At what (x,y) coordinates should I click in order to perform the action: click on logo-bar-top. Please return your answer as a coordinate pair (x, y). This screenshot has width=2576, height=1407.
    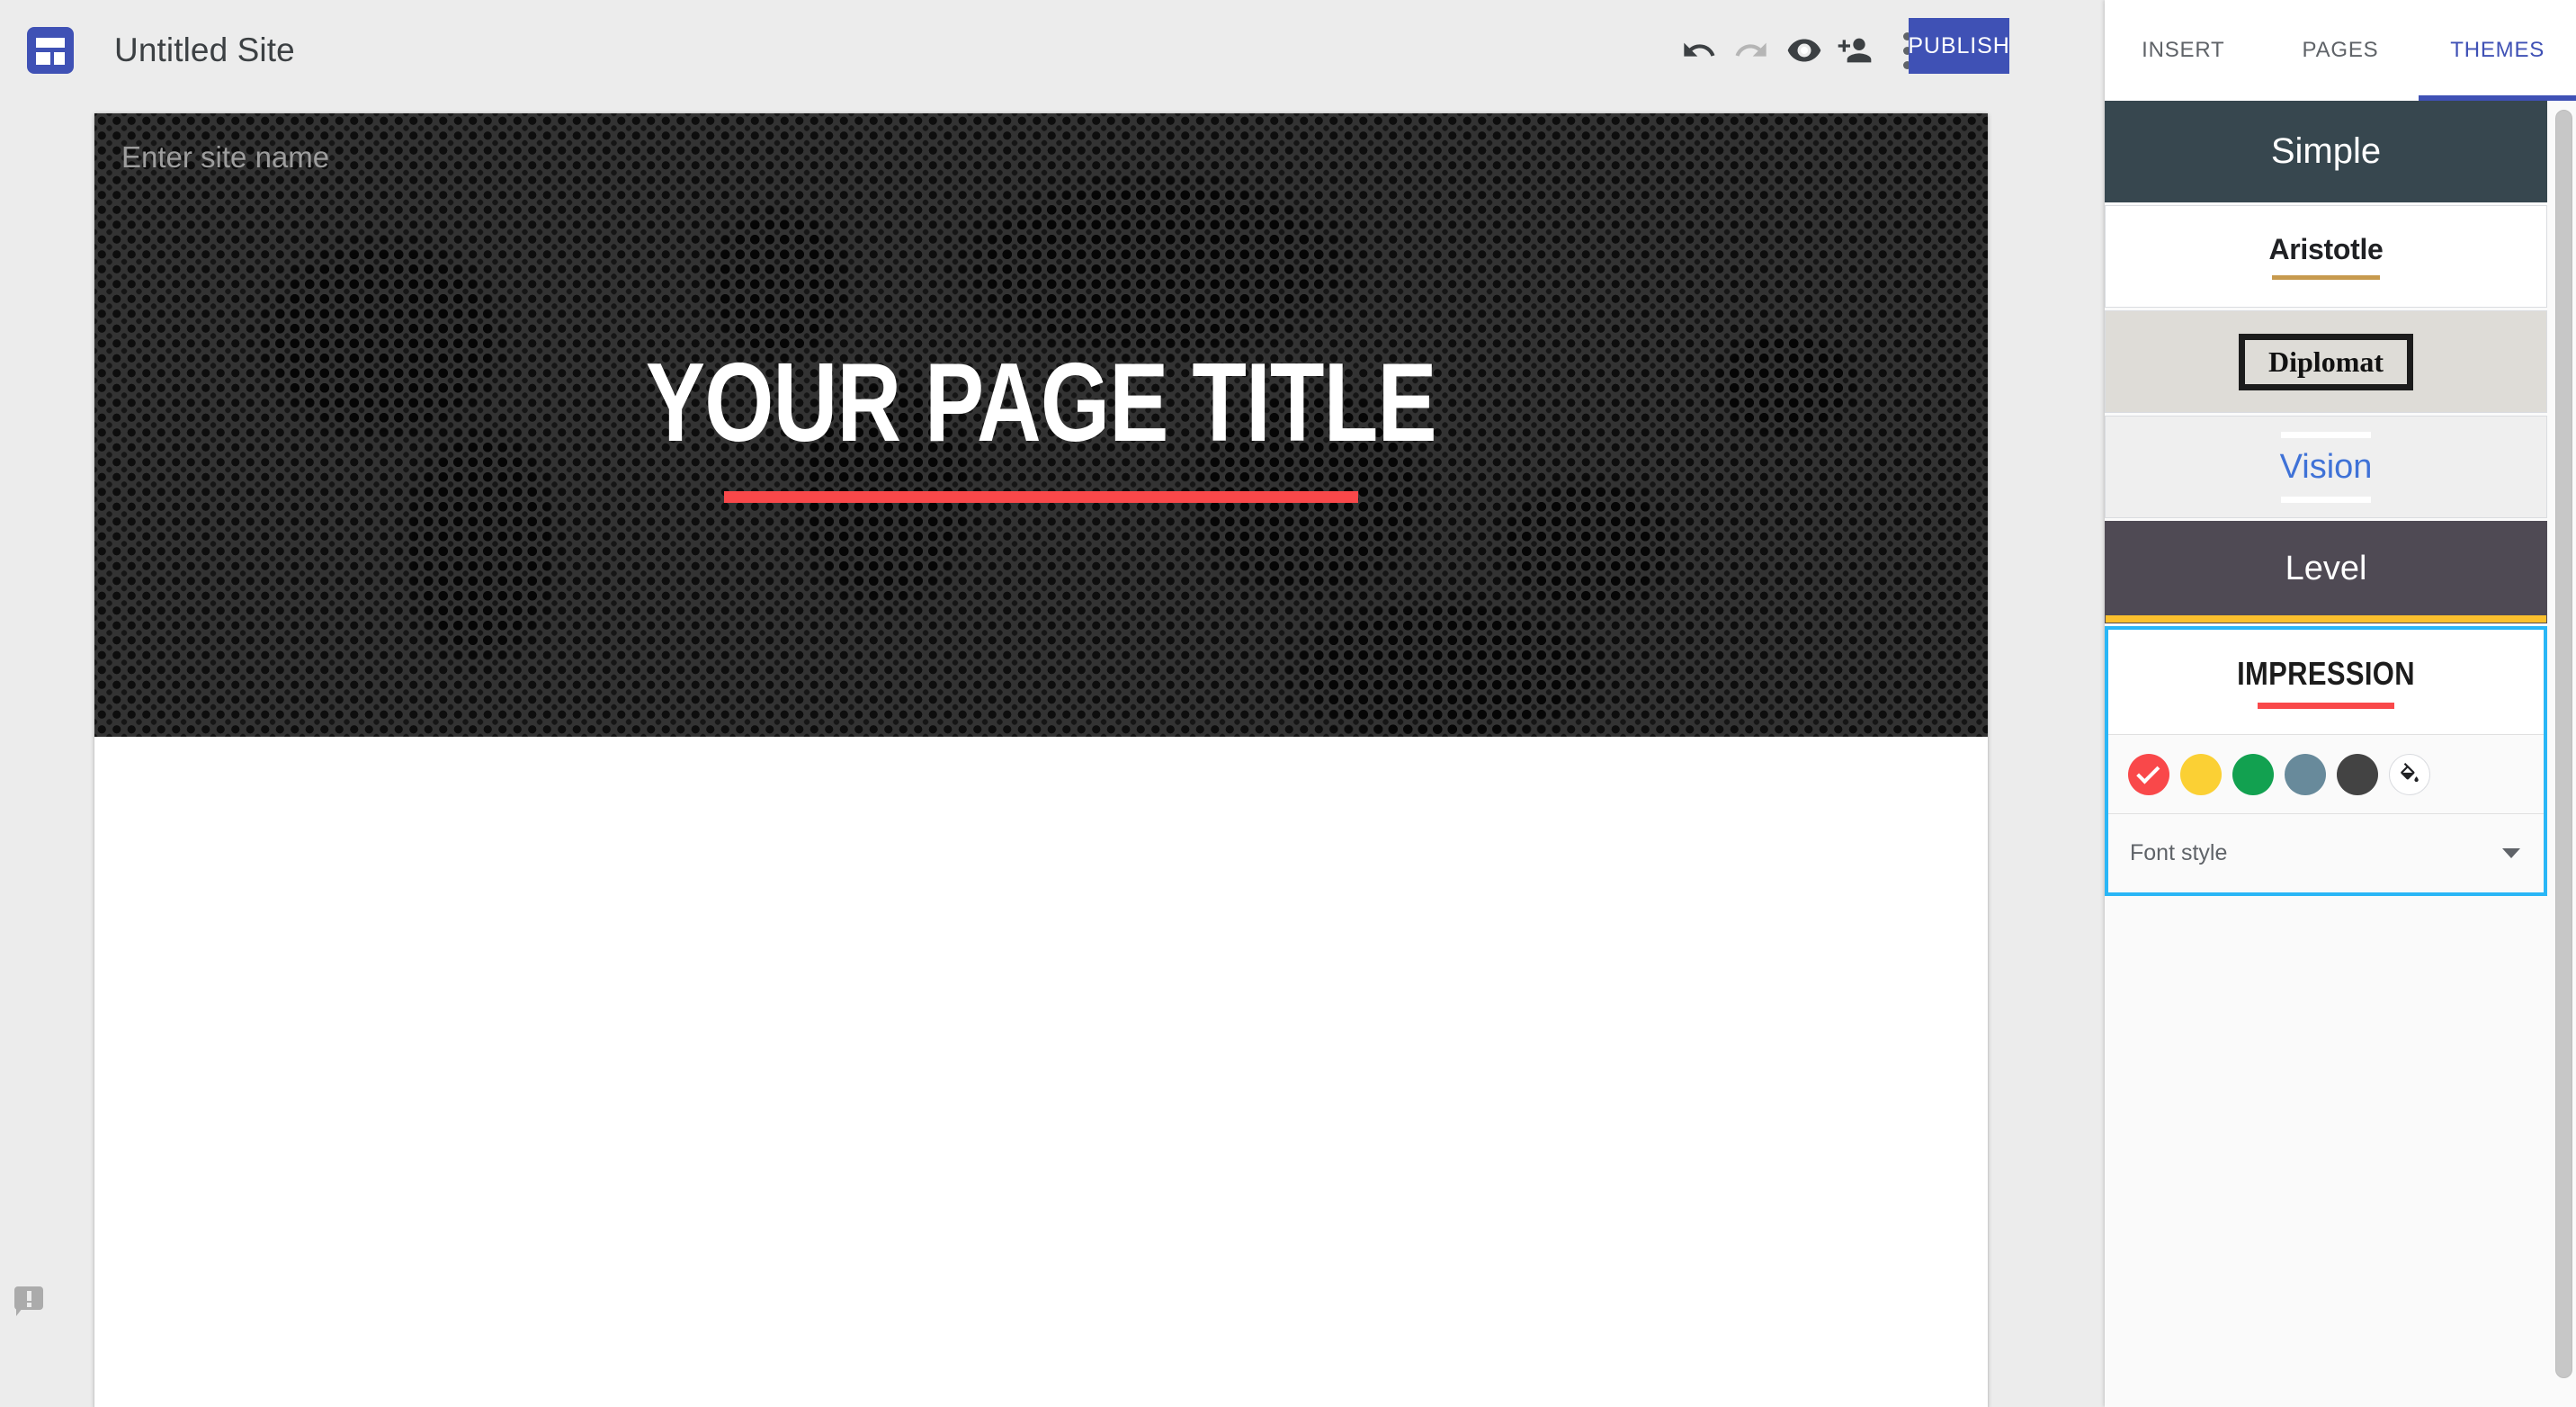
    Looking at the image, I should click on (50, 43).